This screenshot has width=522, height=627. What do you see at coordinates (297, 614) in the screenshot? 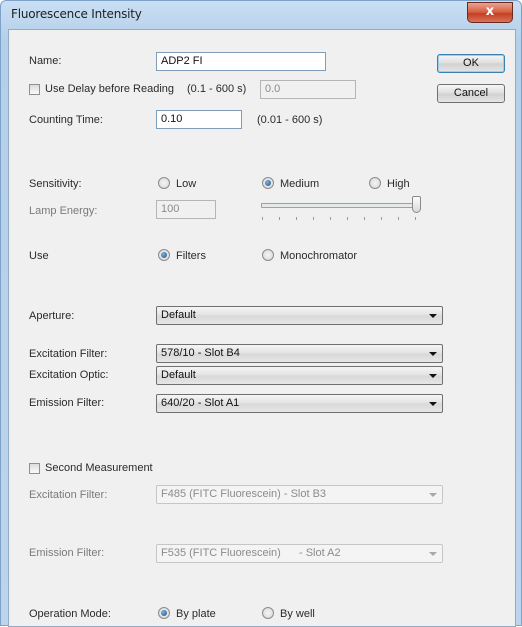
I see `operation-by-well-label: By well` at bounding box center [297, 614].